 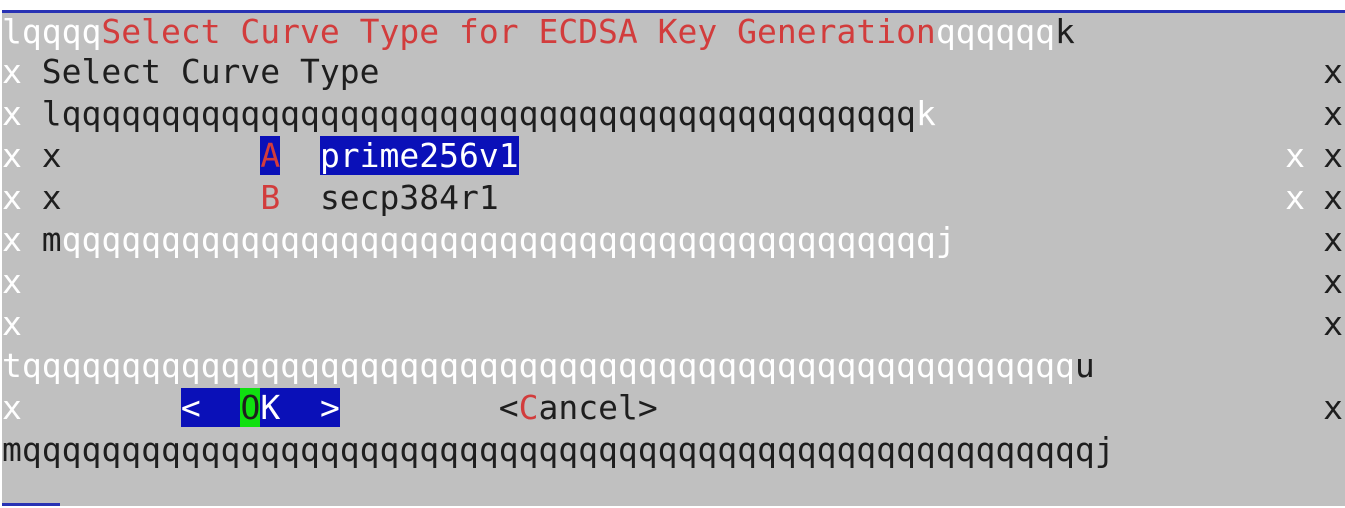 What do you see at coordinates (588, 407) in the screenshot?
I see `cancel-button-rest: ancel` at bounding box center [588, 407].